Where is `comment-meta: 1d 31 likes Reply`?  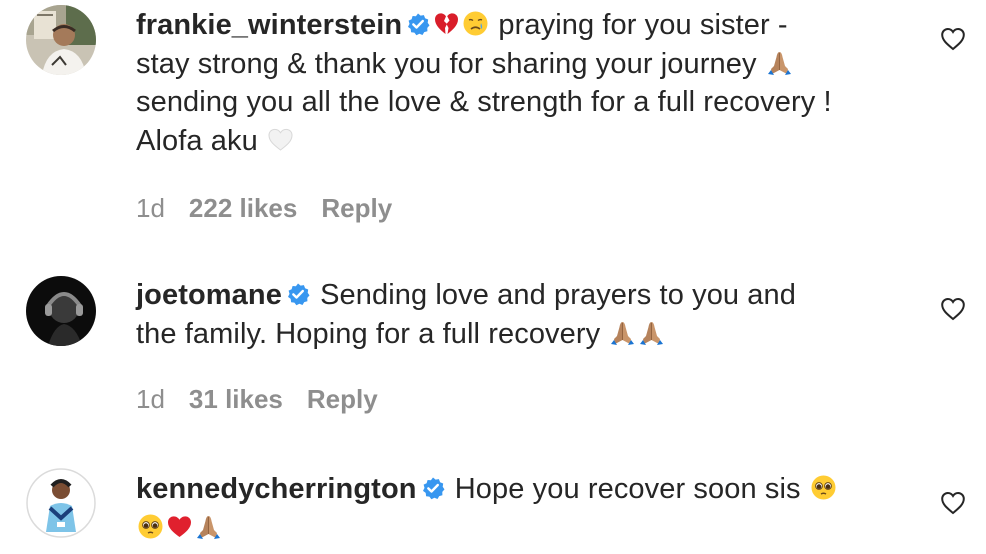 comment-meta: 1d 31 likes Reply is located at coordinates (269, 399).